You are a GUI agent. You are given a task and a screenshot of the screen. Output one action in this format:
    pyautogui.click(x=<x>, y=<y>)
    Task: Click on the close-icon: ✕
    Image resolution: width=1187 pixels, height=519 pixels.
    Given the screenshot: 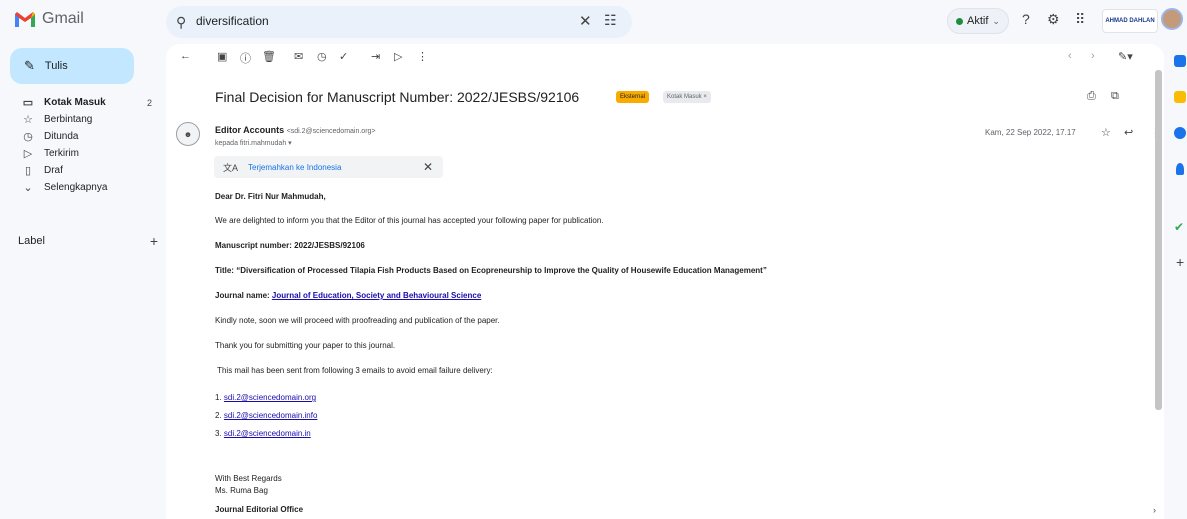 What is the action you would take?
    pyautogui.click(x=428, y=167)
    